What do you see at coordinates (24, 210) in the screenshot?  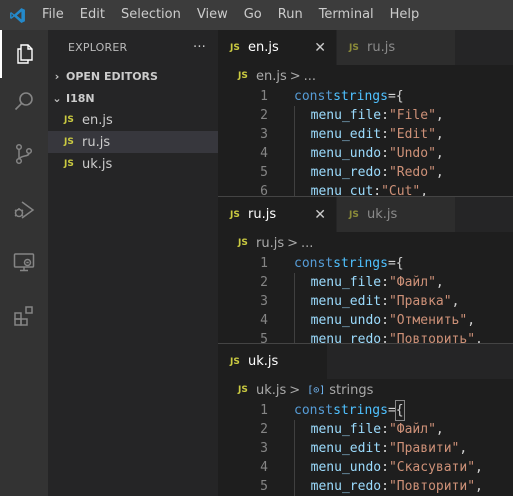 I see `run-debug-icon` at bounding box center [24, 210].